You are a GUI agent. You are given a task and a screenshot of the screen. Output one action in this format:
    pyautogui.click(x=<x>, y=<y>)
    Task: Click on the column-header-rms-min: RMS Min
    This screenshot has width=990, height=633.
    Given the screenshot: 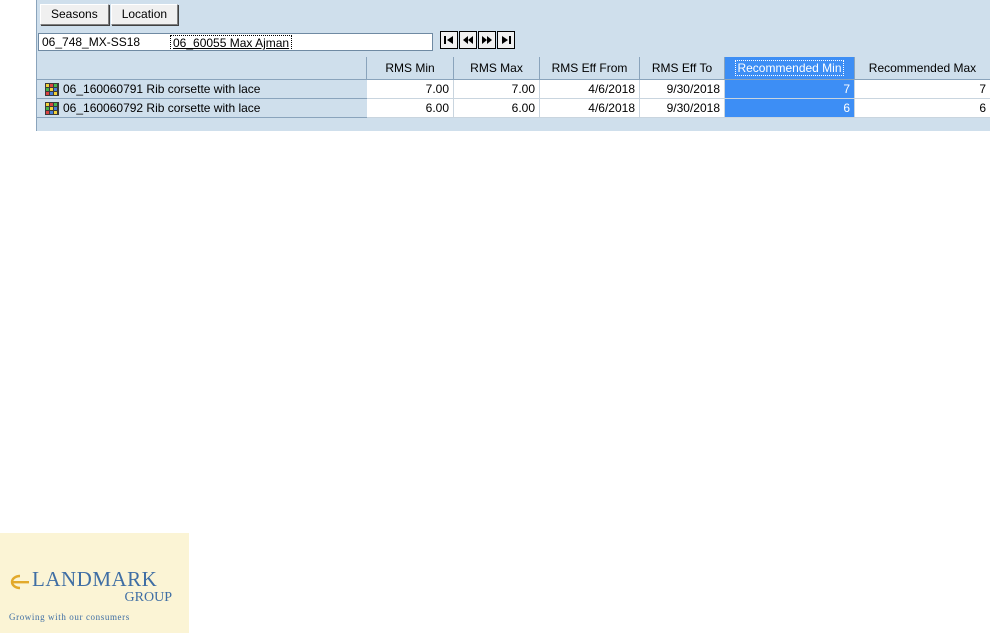 What is the action you would take?
    pyautogui.click(x=410, y=68)
    